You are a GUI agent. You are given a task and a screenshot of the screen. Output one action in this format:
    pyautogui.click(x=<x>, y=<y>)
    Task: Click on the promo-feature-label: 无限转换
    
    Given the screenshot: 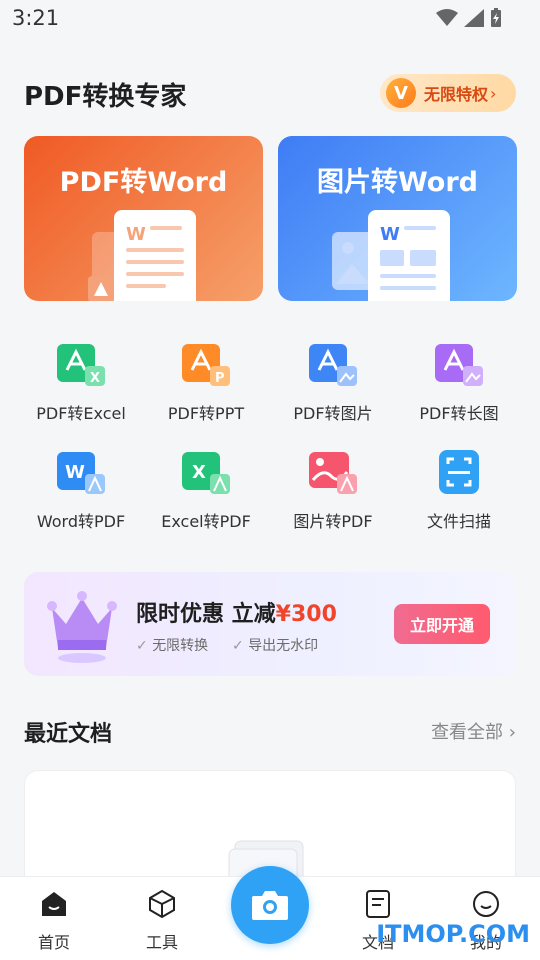 What is the action you would take?
    pyautogui.click(x=180, y=646)
    